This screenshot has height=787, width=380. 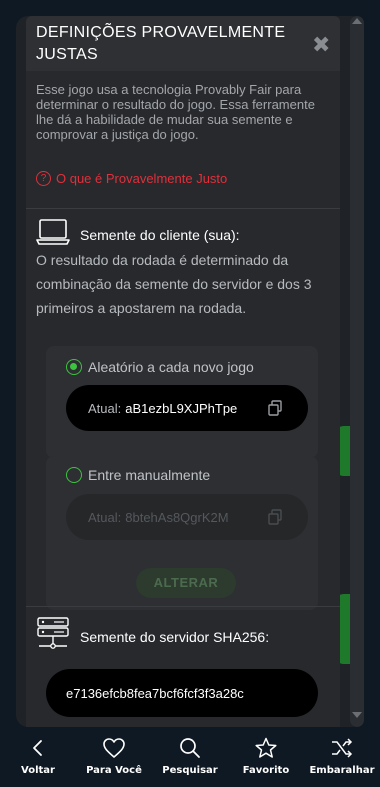 What do you see at coordinates (357, 21) in the screenshot?
I see `scroll-up-arrow-icon` at bounding box center [357, 21].